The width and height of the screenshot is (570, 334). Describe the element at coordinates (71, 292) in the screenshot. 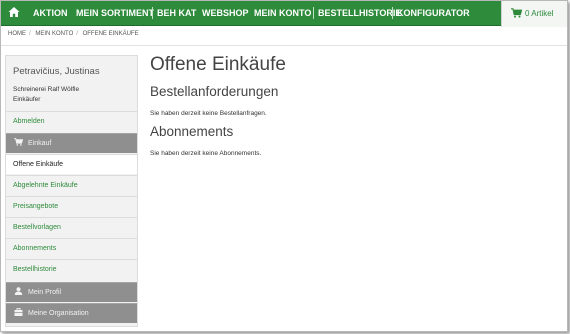

I see `sidebar-section-mein-profil: Mein Profil` at that location.